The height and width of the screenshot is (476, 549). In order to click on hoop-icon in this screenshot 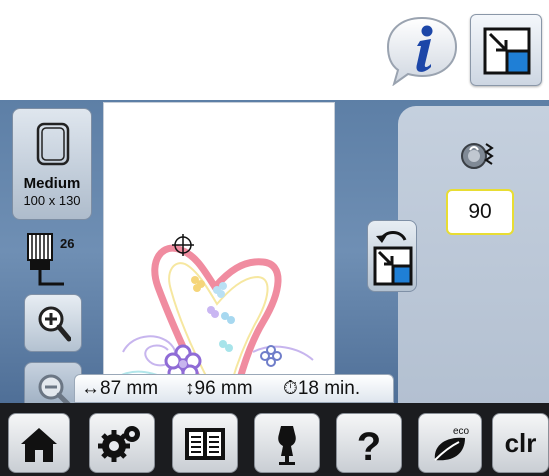, I will do `click(53, 144)`.